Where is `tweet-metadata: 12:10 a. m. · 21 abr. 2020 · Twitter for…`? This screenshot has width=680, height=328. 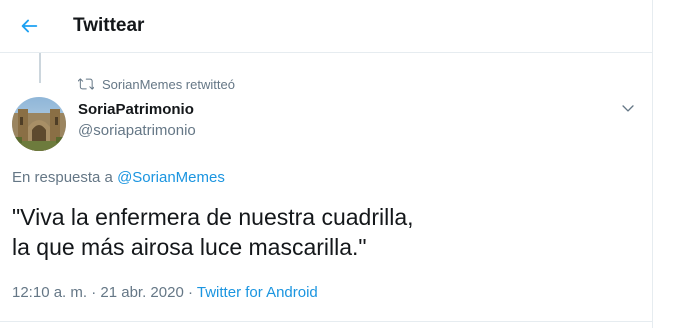
tweet-metadata: 12:10 a. m. · 21 abr. 2020 · Twitter for… is located at coordinates (165, 293).